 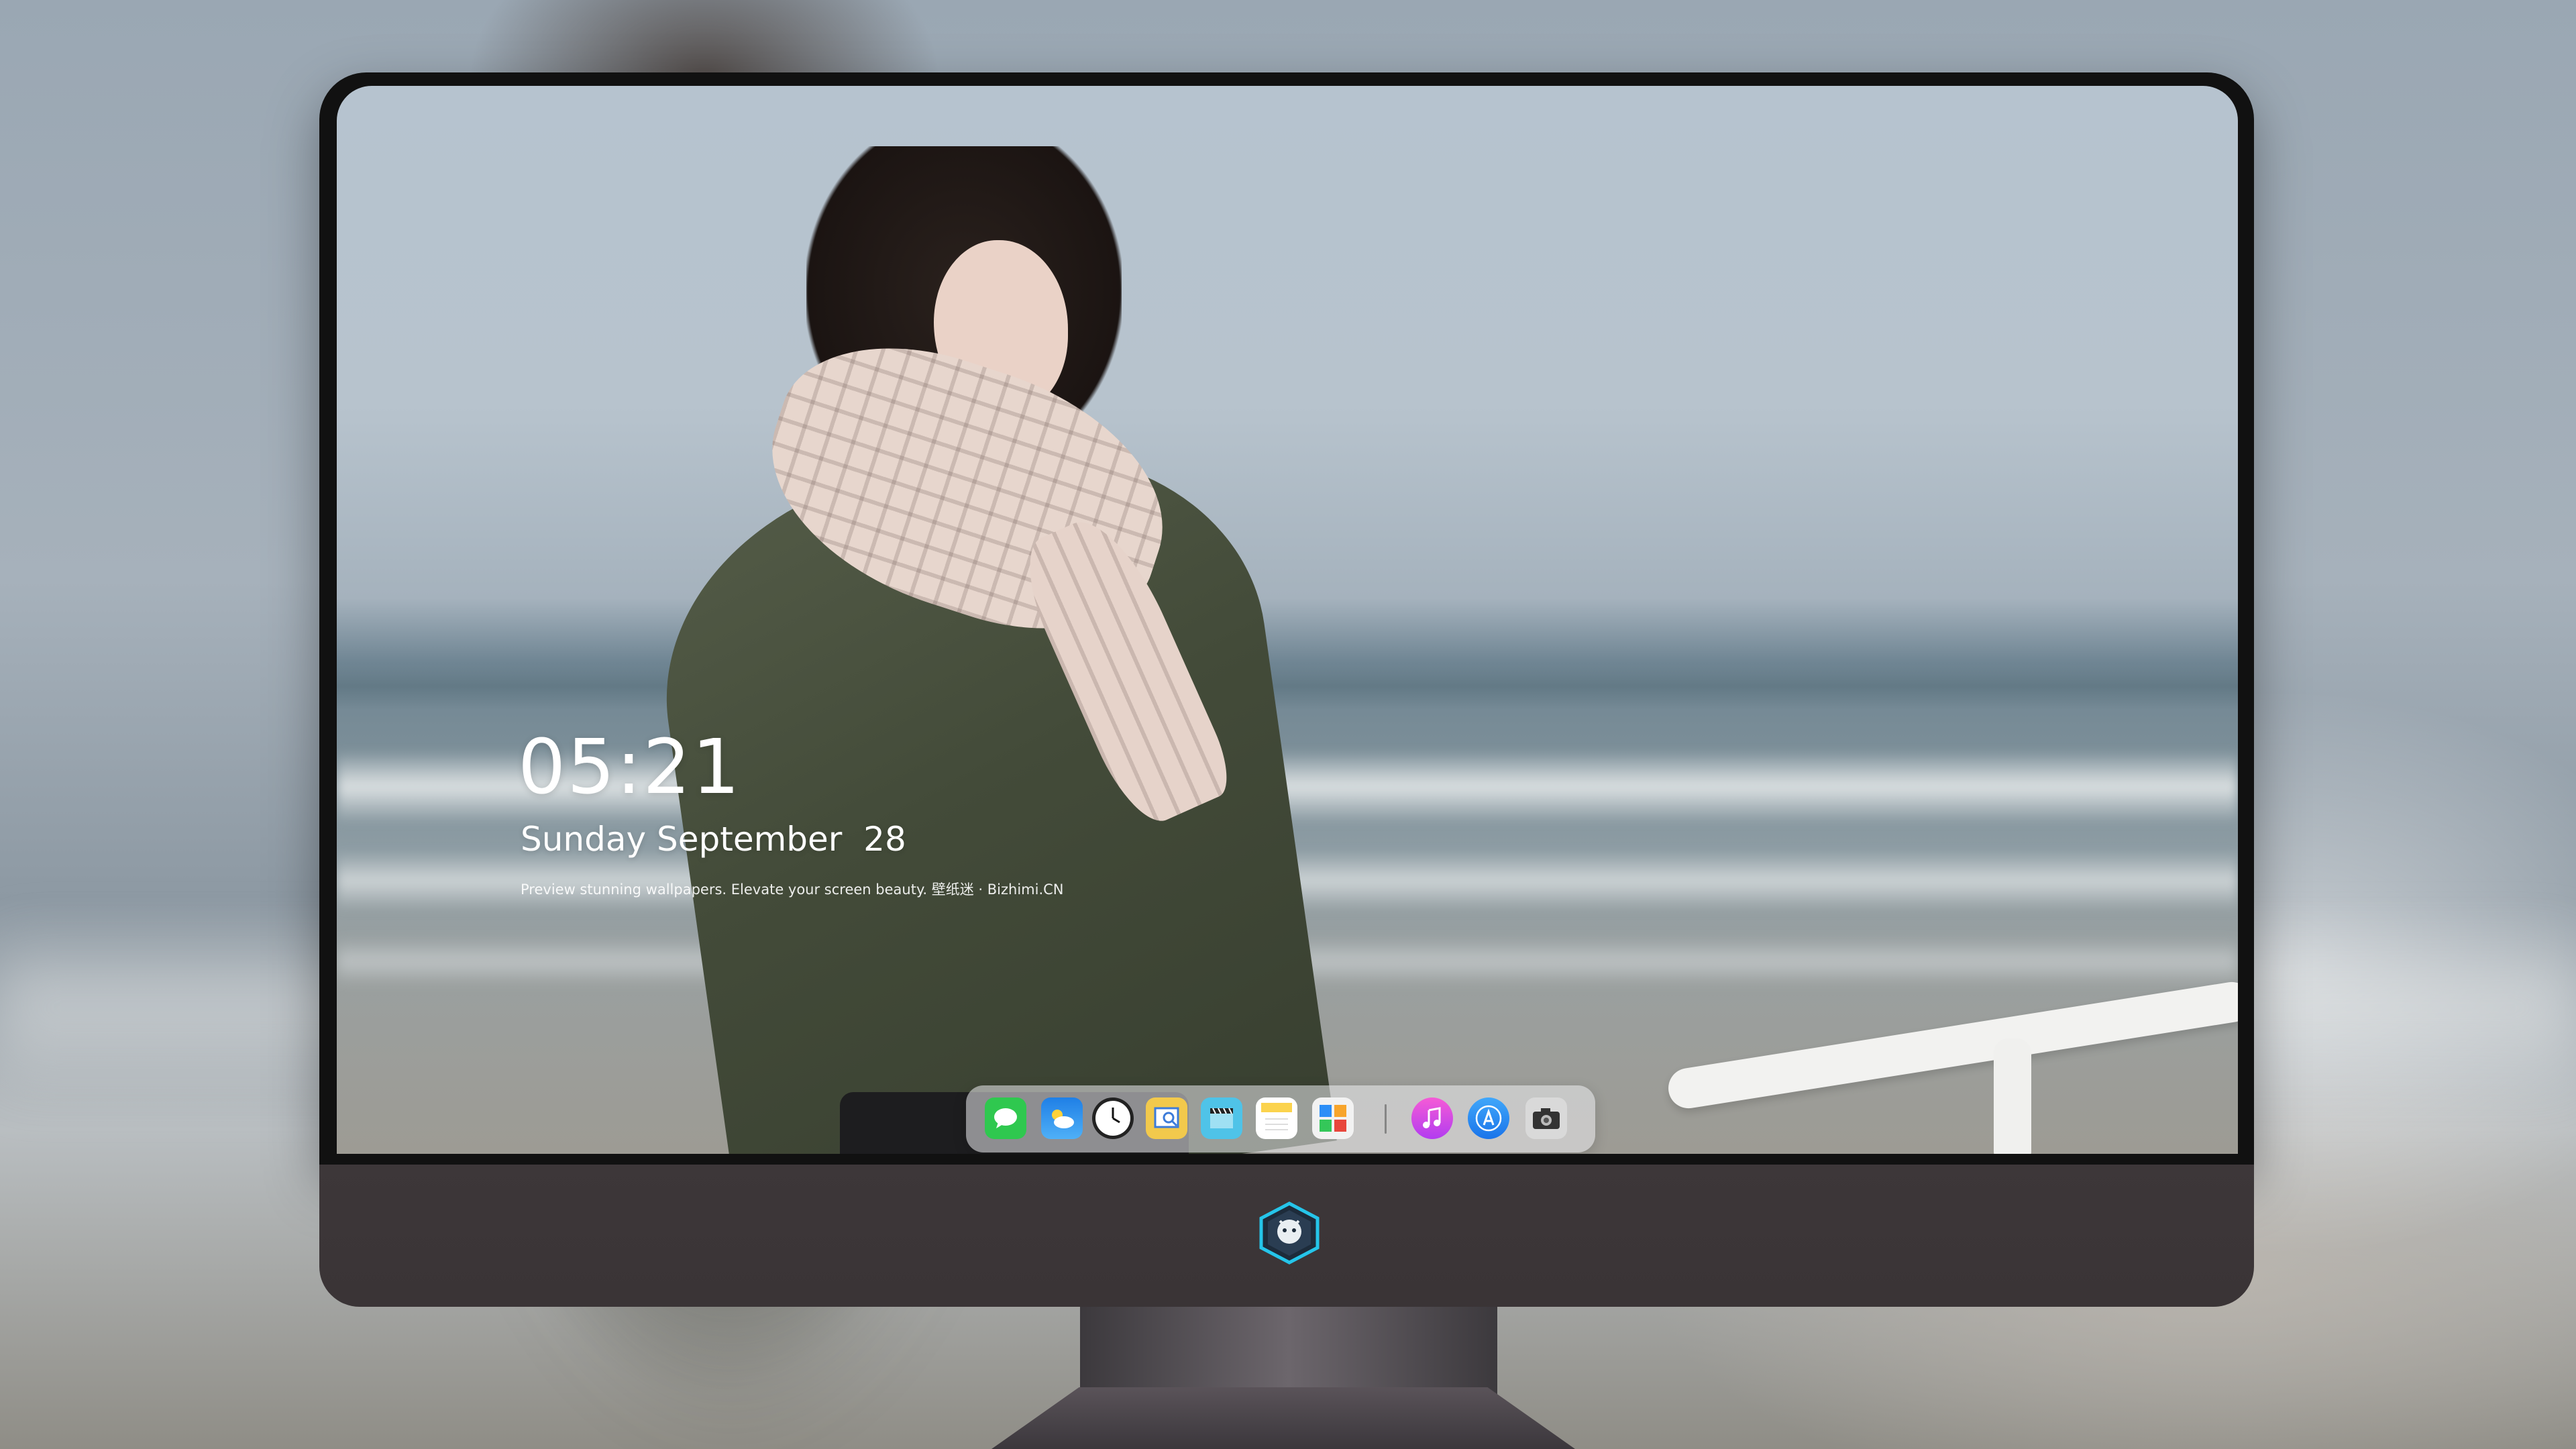 I want to click on beach-railing, so click(x=1951, y=1045).